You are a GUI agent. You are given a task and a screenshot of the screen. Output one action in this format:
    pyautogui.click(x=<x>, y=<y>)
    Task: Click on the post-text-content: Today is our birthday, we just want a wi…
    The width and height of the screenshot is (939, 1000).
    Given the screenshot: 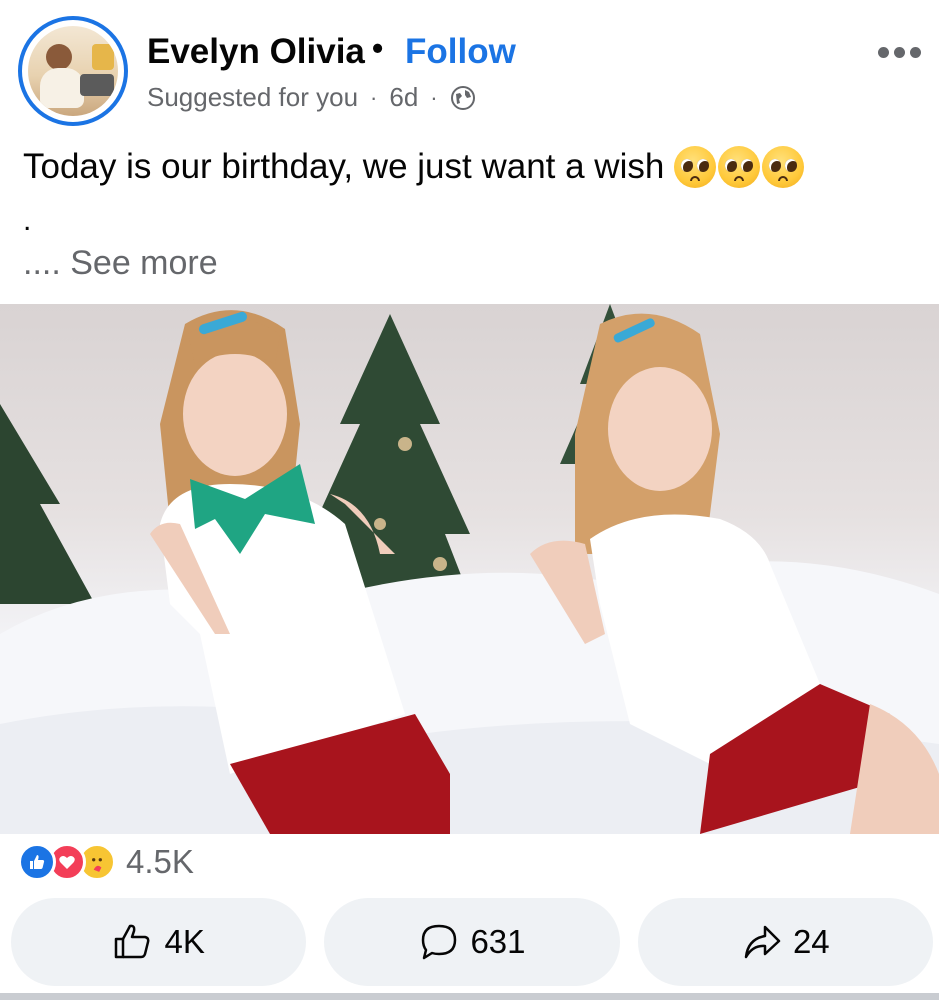 What is the action you would take?
    pyautogui.click(x=344, y=166)
    